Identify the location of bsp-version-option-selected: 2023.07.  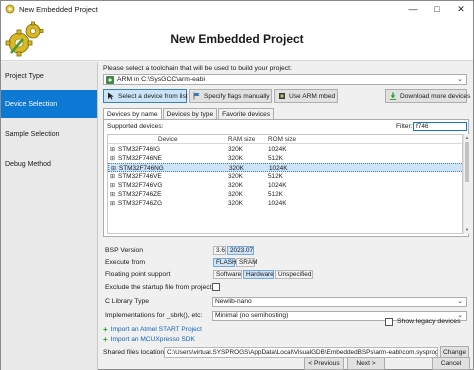
(240, 250).